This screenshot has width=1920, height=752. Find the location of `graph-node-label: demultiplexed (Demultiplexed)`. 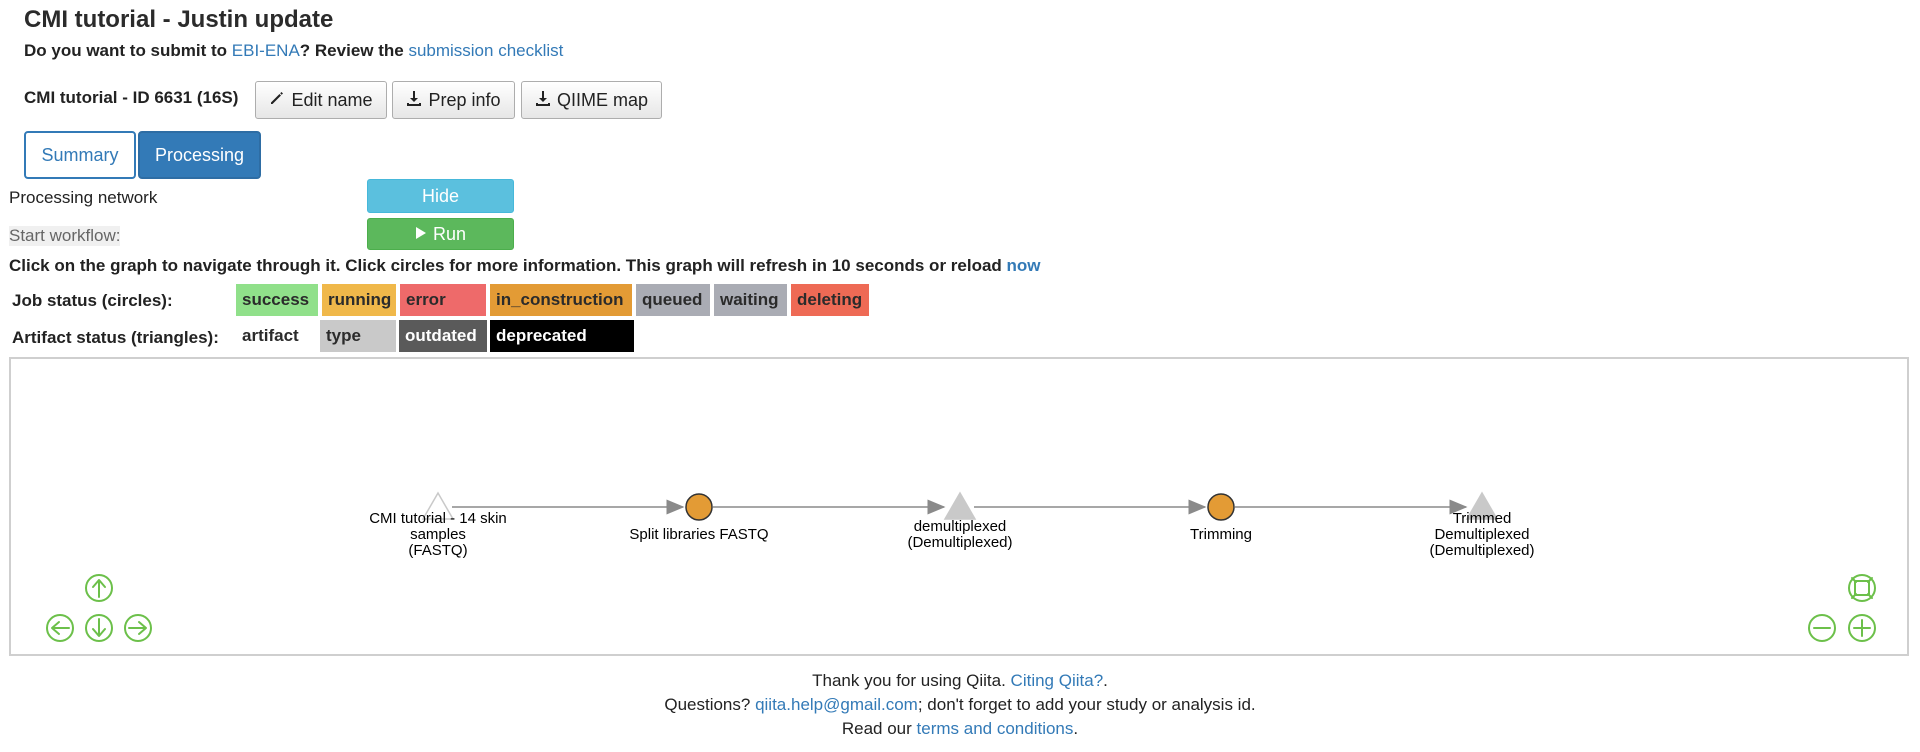

graph-node-label: demultiplexed (Demultiplexed) is located at coordinates (959, 535).